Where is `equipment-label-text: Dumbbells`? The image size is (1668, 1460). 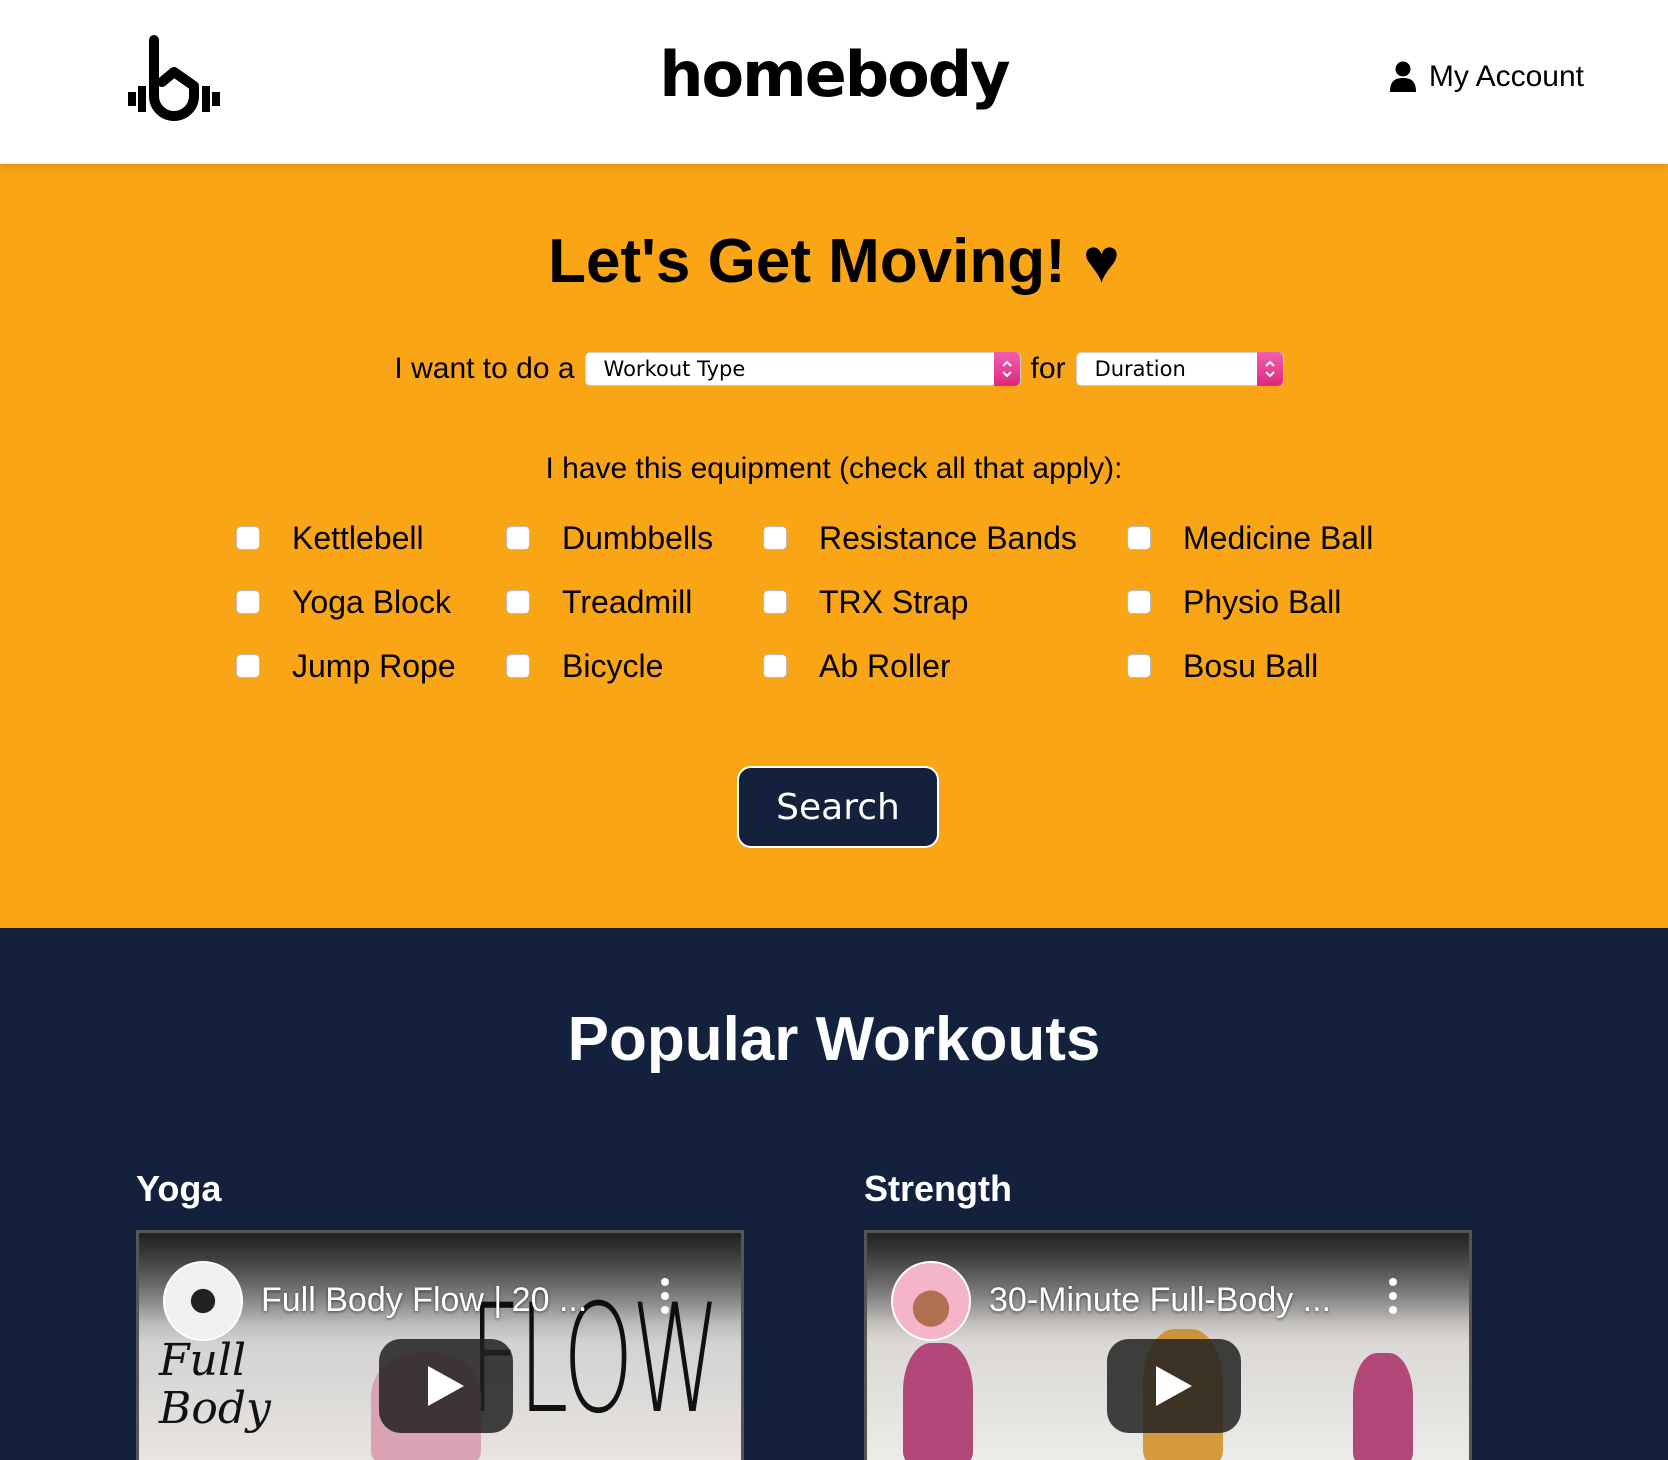 equipment-label-text: Dumbbells is located at coordinates (638, 537).